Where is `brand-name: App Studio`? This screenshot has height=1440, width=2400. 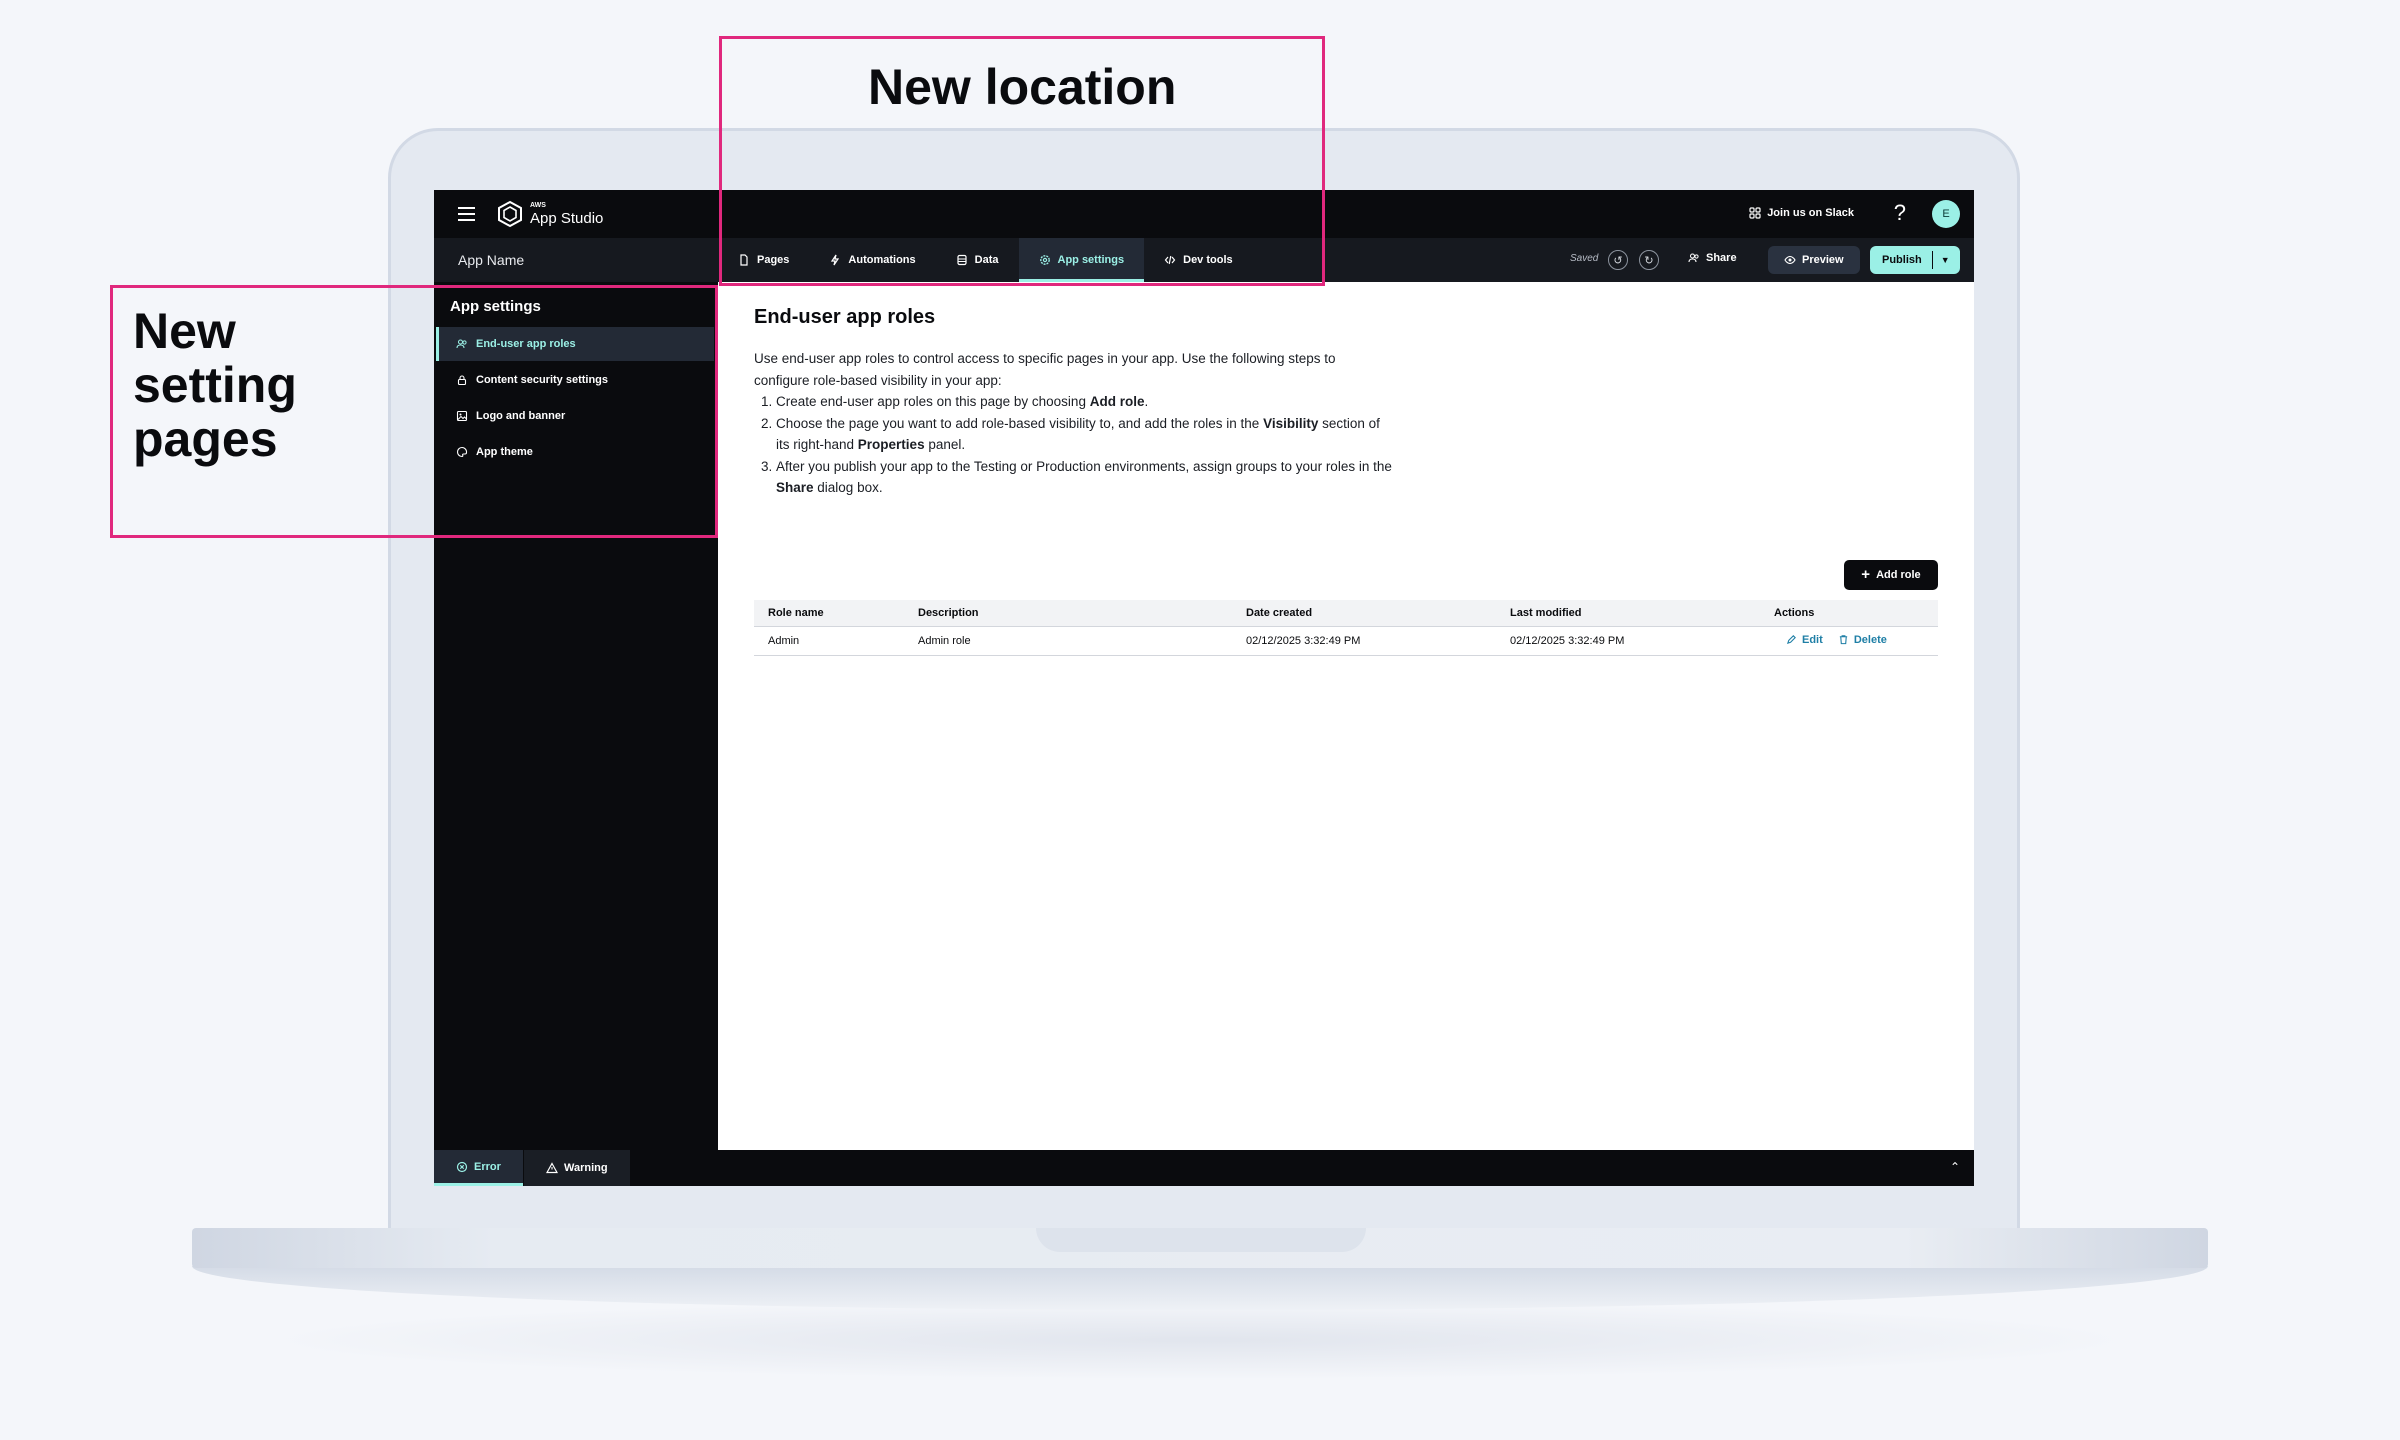
brand-name: App Studio is located at coordinates (567, 218).